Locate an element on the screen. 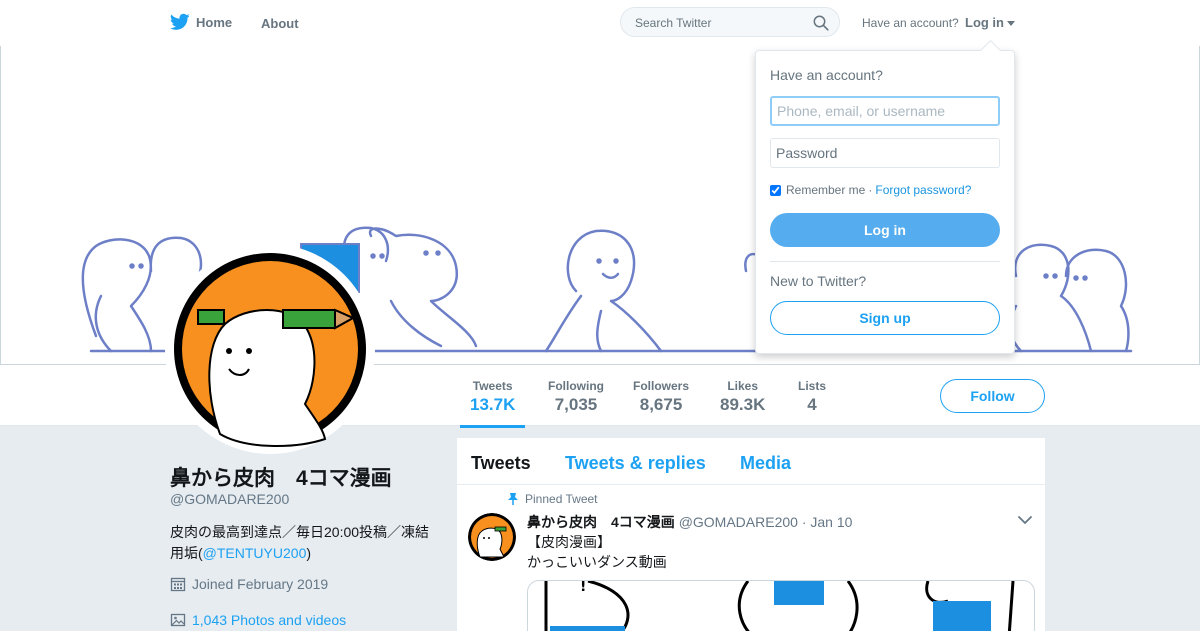 Image resolution: width=1200 pixels, height=631 pixels. stat-likes: Likes 89.3K is located at coordinates (742, 397).